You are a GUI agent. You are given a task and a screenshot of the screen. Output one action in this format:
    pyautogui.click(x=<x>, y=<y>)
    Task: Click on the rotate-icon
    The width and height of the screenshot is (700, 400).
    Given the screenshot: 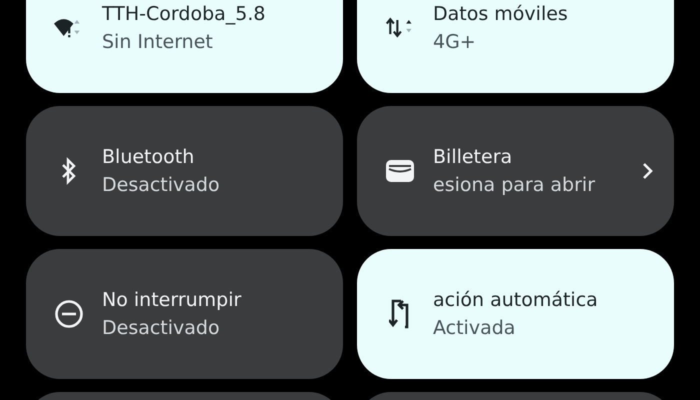 What is the action you would take?
    pyautogui.click(x=400, y=314)
    